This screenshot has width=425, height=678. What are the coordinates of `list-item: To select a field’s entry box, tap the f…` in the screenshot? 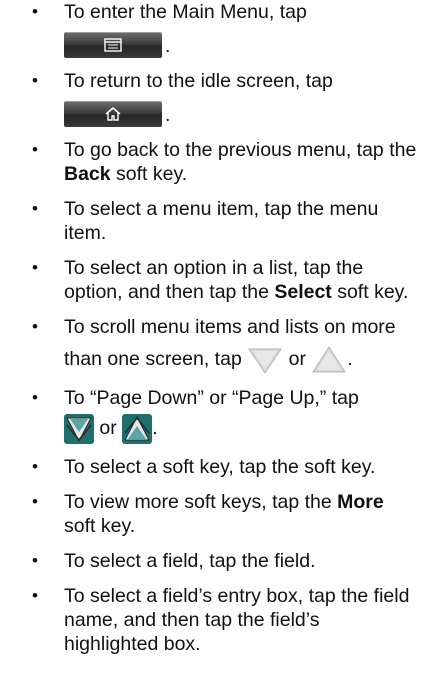 It's located at (212, 620).